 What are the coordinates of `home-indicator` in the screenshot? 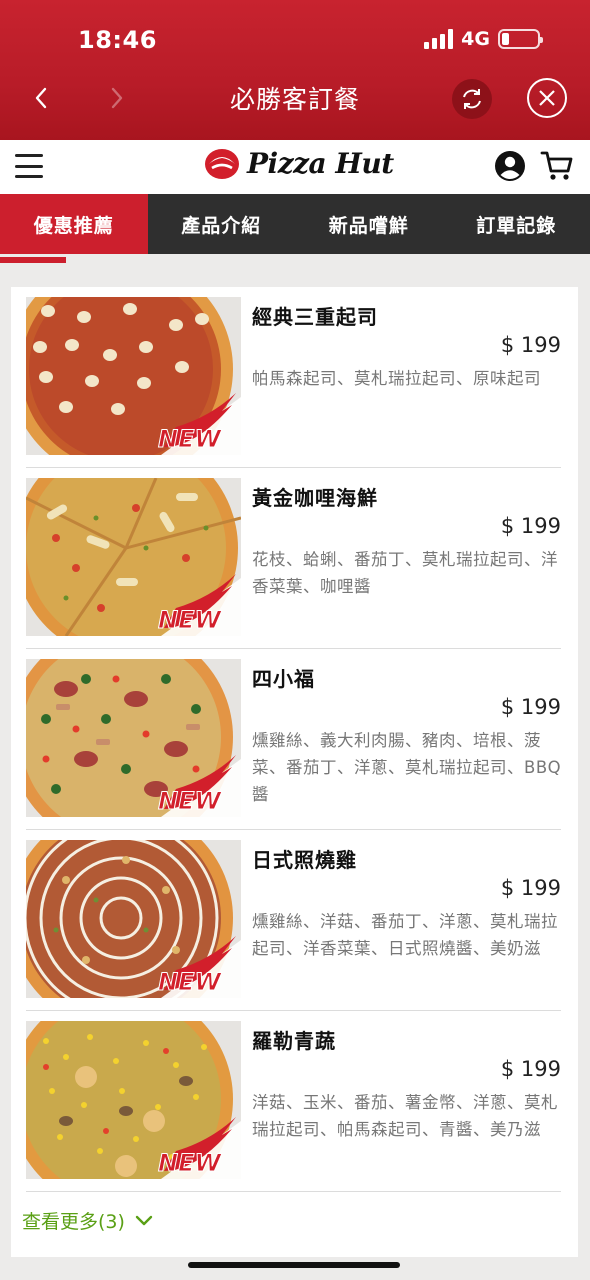 It's located at (294, 1265).